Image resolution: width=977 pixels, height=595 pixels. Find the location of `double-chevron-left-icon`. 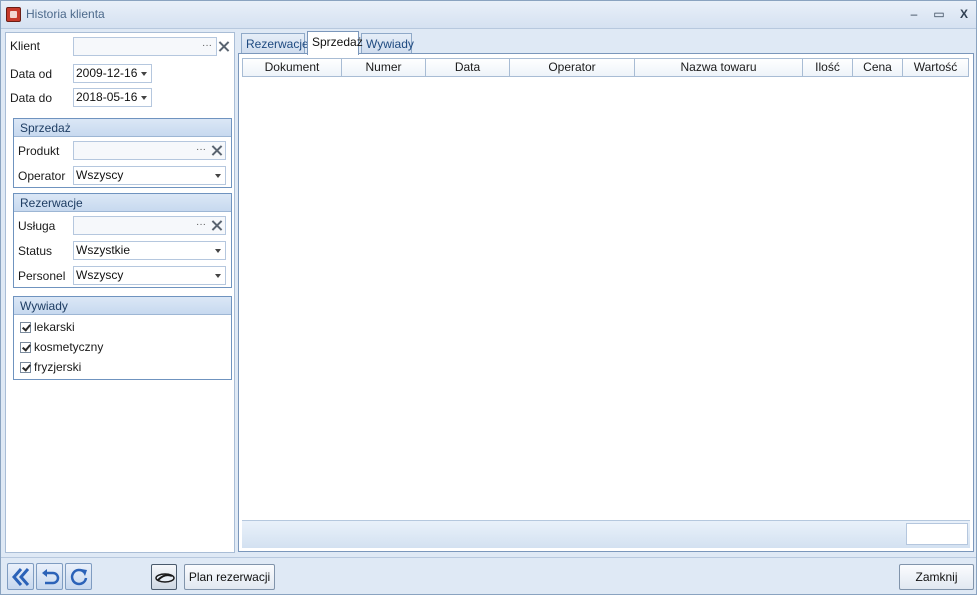

double-chevron-left-icon is located at coordinates (21, 577).